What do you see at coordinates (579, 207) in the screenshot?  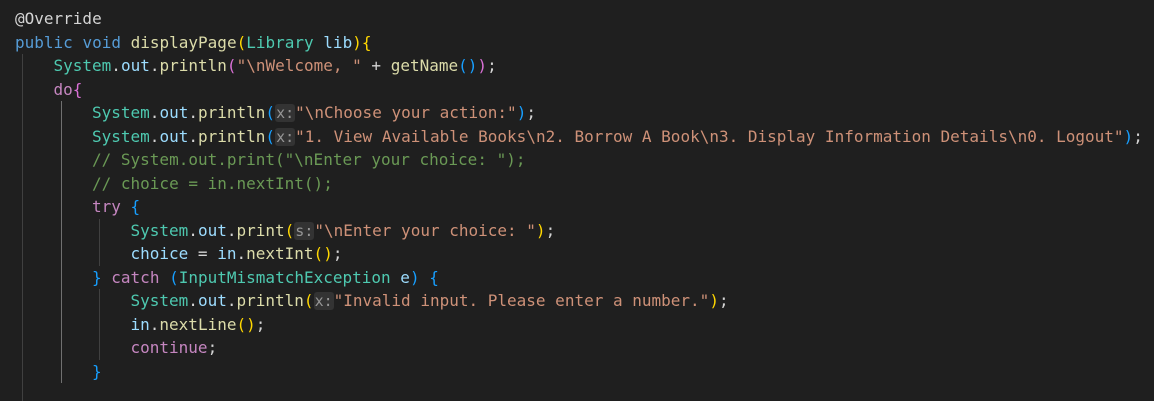 I see `code-line: try {` at bounding box center [579, 207].